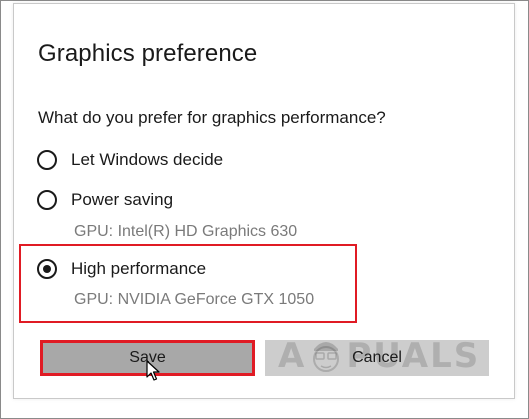 The width and height of the screenshot is (529, 419). Describe the element at coordinates (47, 160) in the screenshot. I see `radio-let-windows-decide` at that location.